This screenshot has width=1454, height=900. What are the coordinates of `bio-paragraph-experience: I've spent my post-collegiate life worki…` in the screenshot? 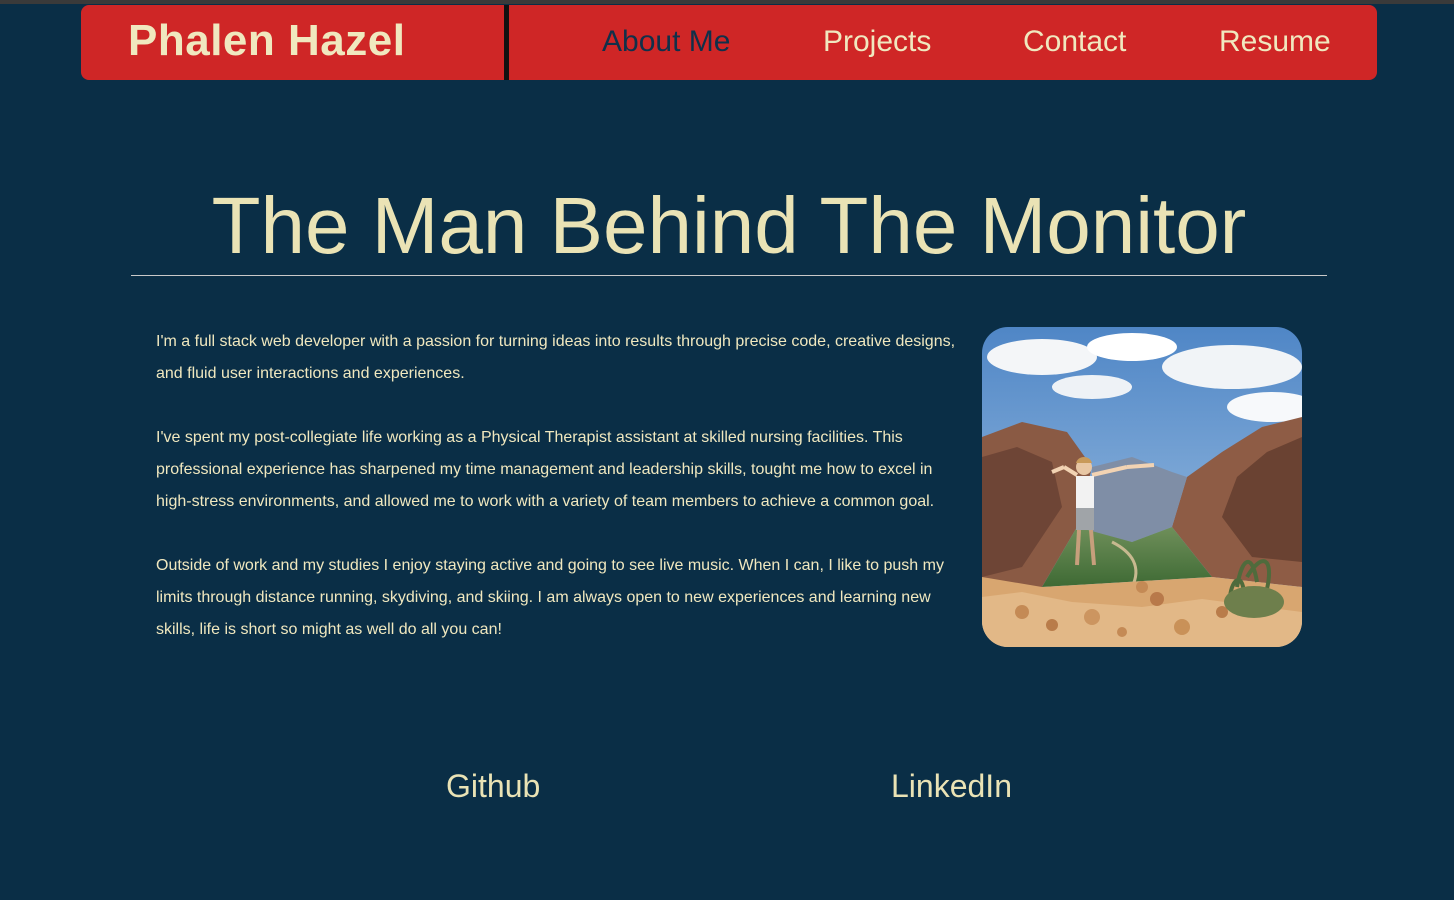 It's located at (545, 469).